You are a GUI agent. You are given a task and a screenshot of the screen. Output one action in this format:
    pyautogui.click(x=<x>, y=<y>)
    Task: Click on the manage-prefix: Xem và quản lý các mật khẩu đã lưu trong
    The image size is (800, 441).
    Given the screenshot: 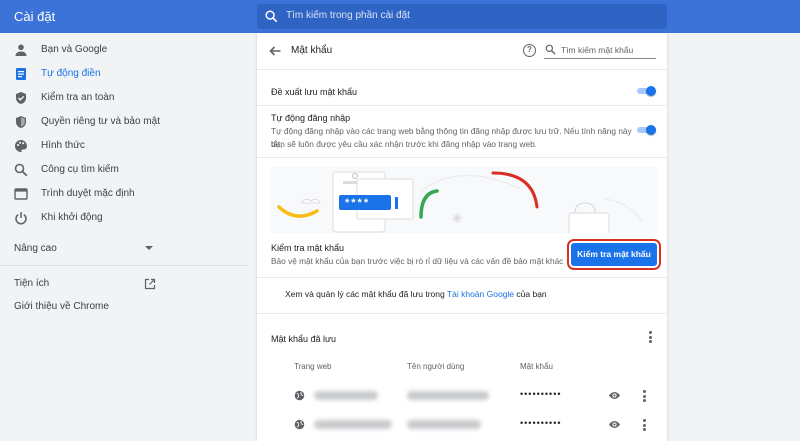 What is the action you would take?
    pyautogui.click(x=366, y=294)
    